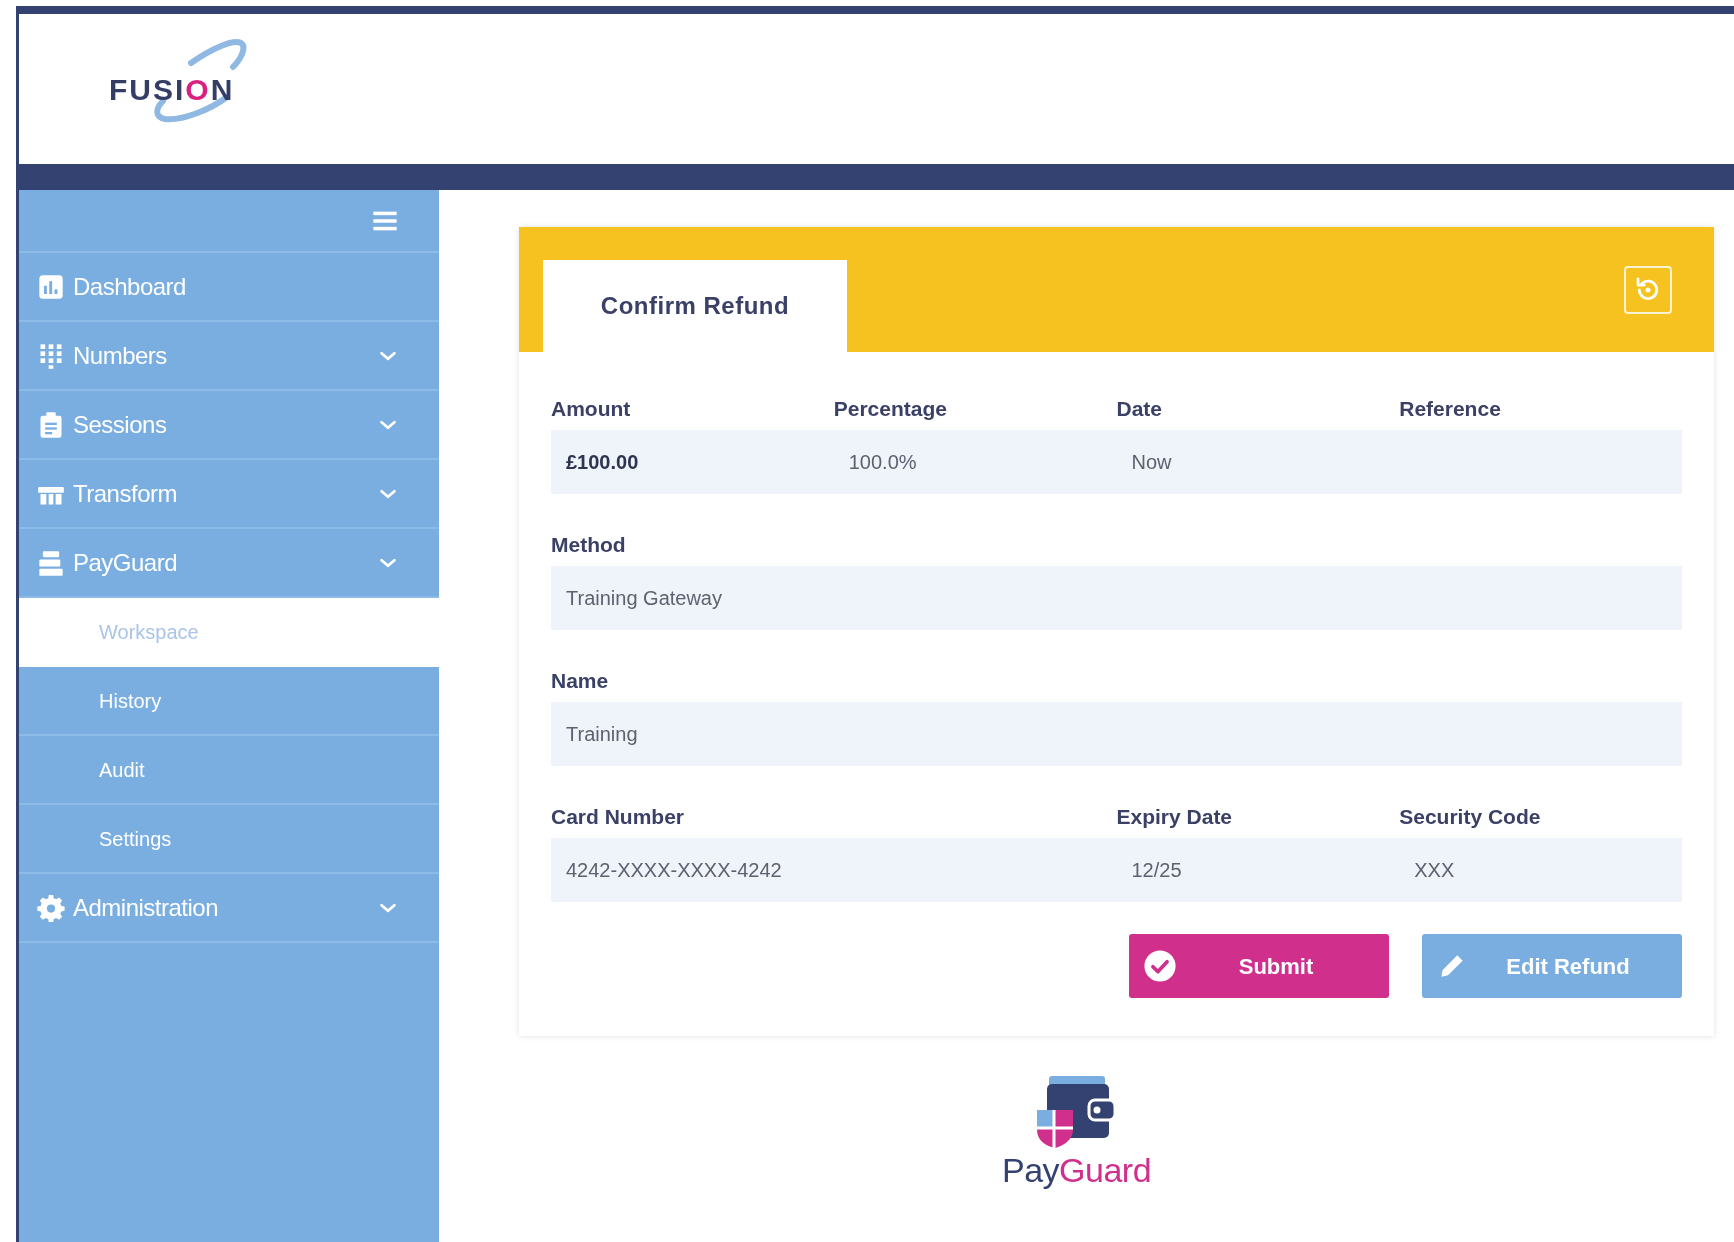  Describe the element at coordinates (580, 681) in the screenshot. I see `field-label: Name` at that location.